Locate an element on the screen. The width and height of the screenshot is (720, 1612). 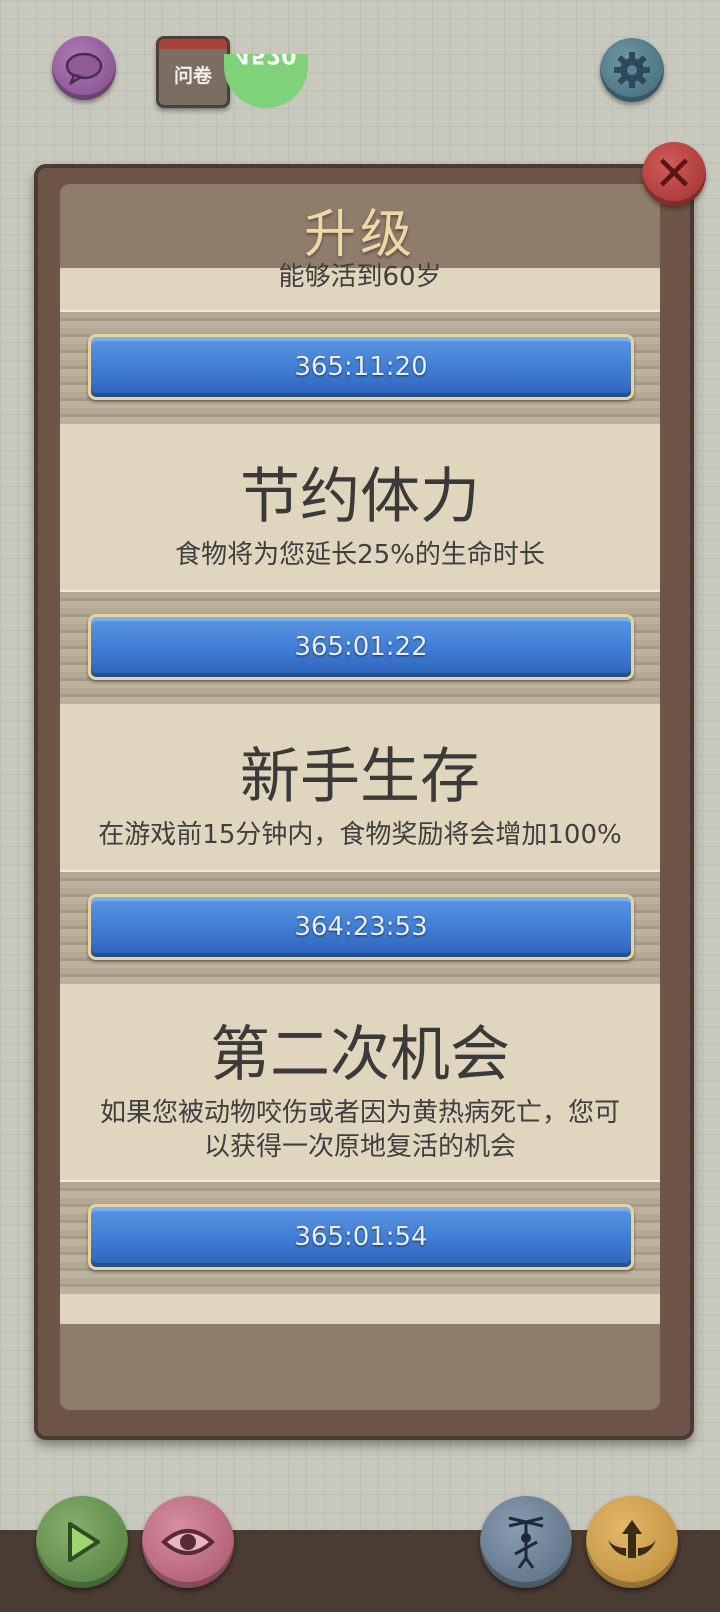
close-icon: ✕ is located at coordinates (674, 174).